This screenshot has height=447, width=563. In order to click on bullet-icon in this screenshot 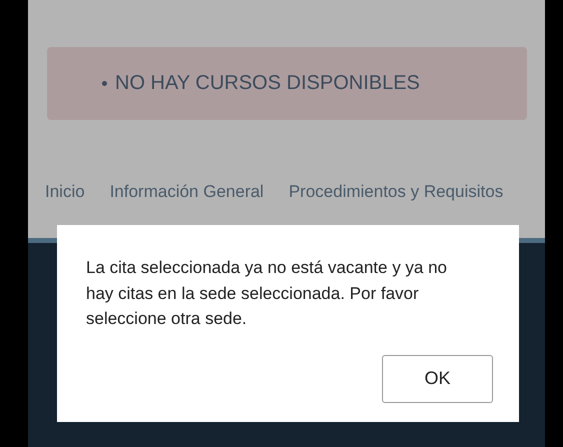, I will do `click(104, 83)`.